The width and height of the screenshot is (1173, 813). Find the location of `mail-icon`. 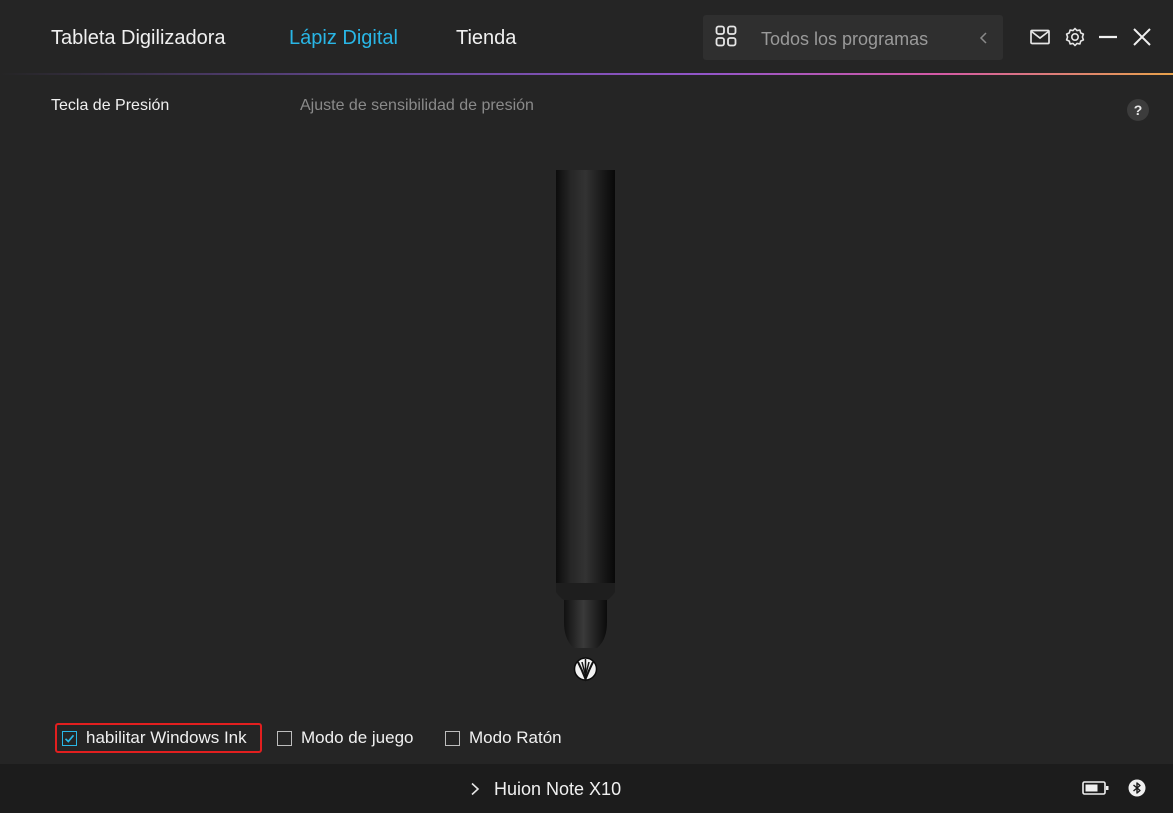

mail-icon is located at coordinates (1040, 37).